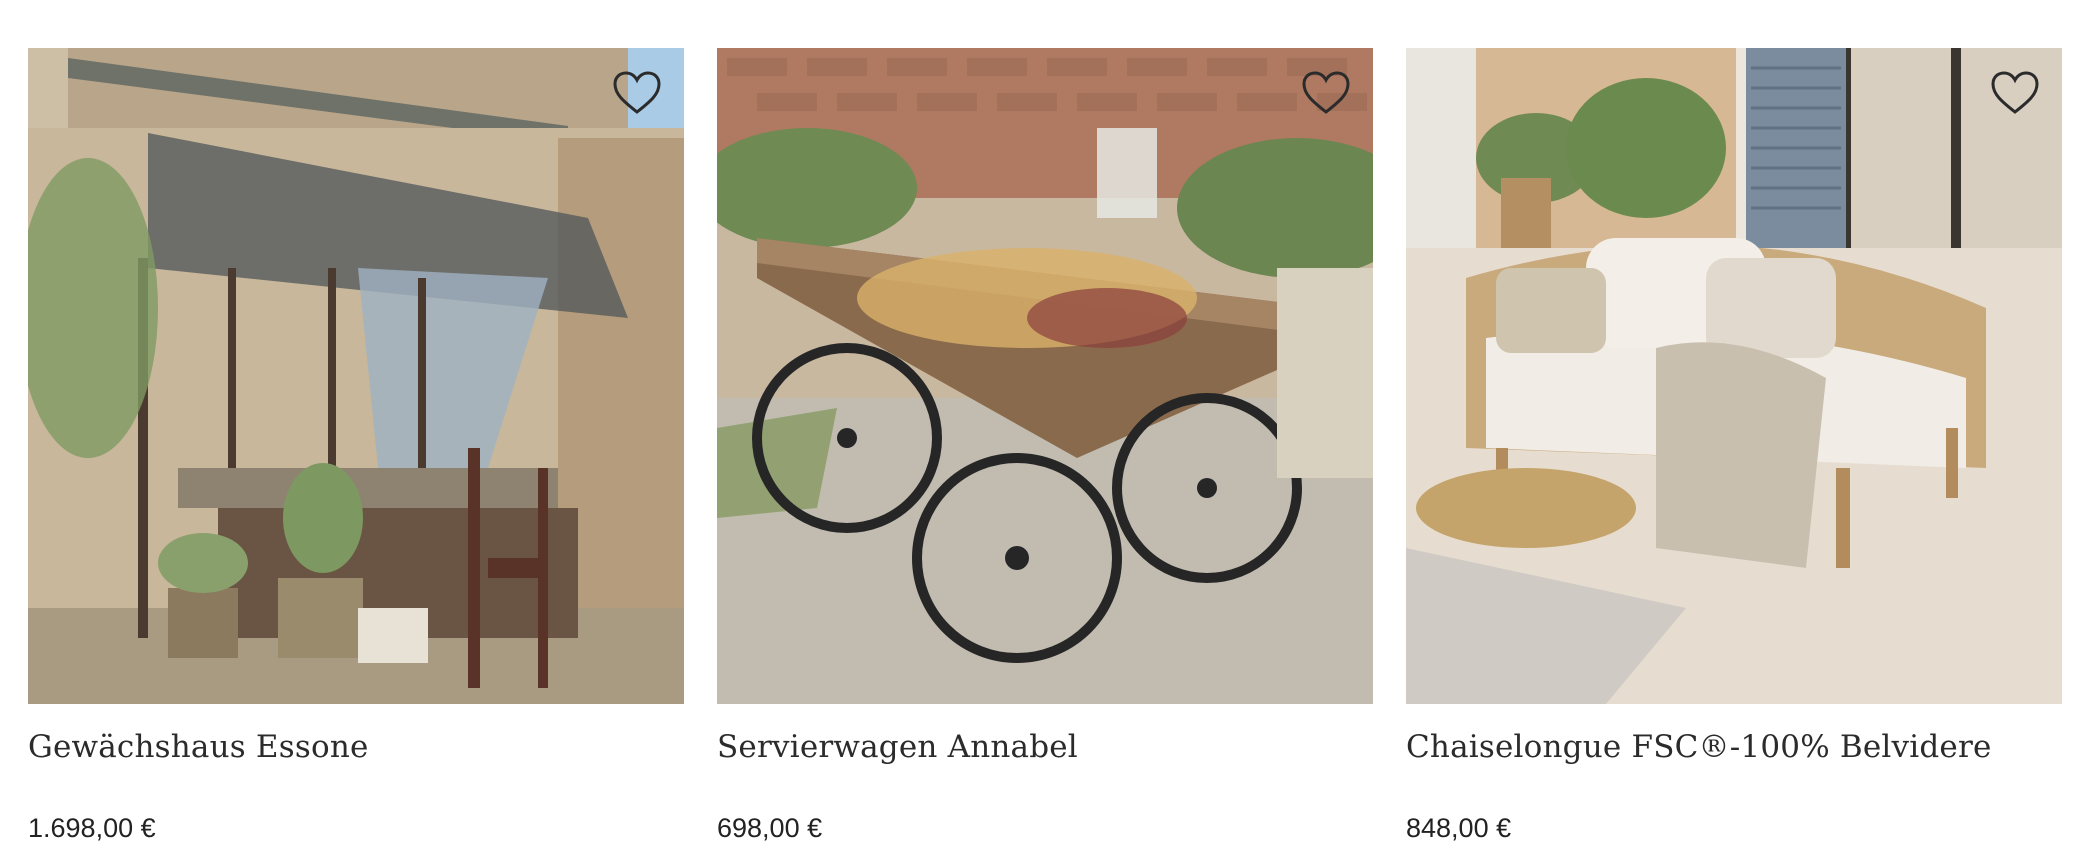 This screenshot has height=862, width=2088. Describe the element at coordinates (1734, 748) in the screenshot. I see `product-title: Chaiselongue FSC®-100% Belvidere` at that location.